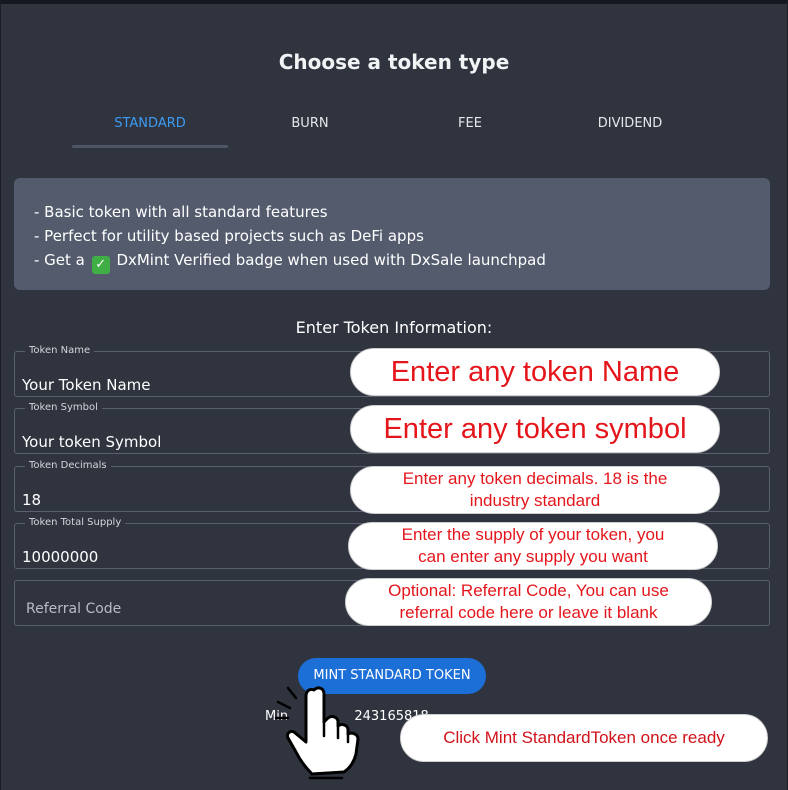  I want to click on token-symbol-label: Token Symbol, so click(63, 408).